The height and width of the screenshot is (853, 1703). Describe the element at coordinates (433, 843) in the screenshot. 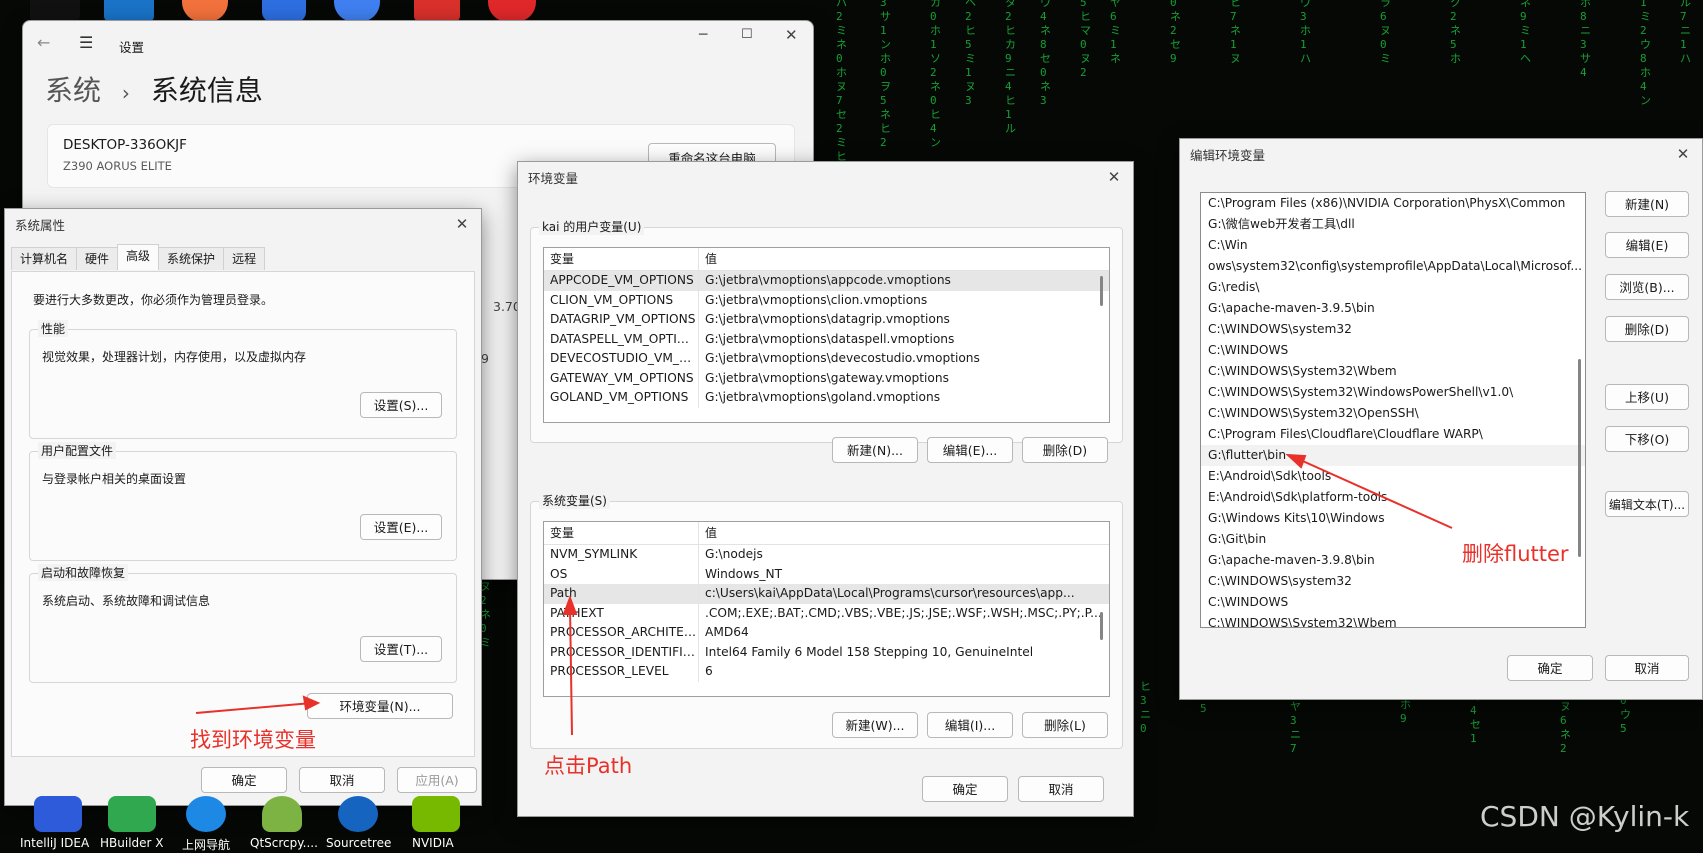

I see `taskbar-label-nvidia: NVIDIA` at that location.